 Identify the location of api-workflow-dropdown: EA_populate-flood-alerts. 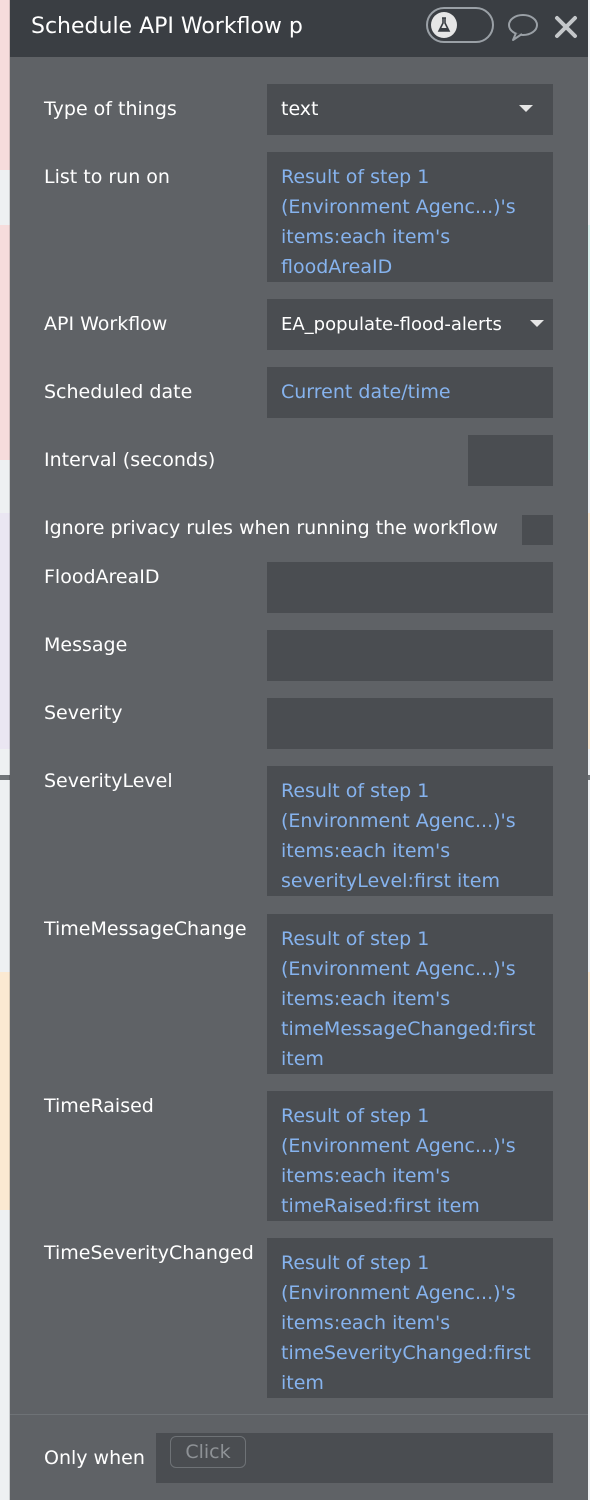
(410, 324).